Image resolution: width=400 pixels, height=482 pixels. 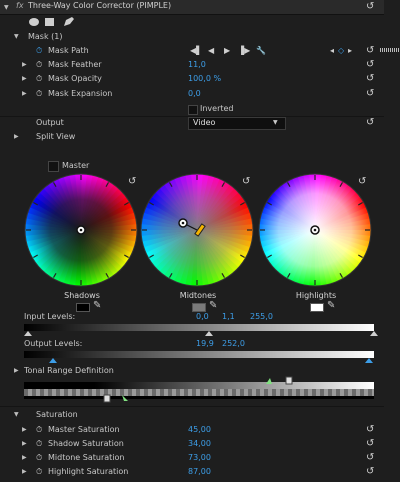 I want to click on chevron-down-icon: ▼, so click(x=275, y=122).